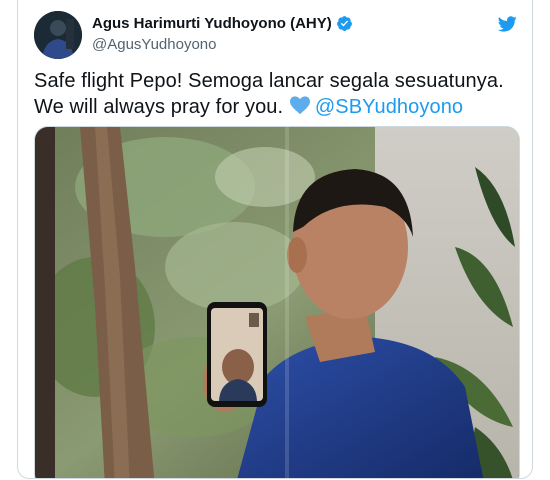 This screenshot has width=550, height=480. Describe the element at coordinates (300, 108) in the screenshot. I see `blue-heart-icon` at that location.